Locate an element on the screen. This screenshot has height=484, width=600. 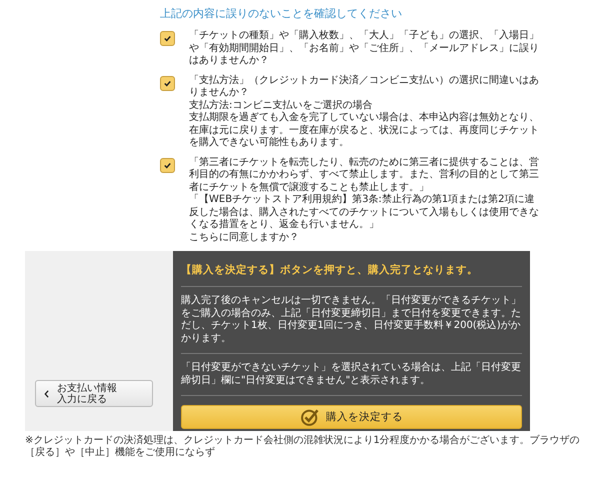
footnote-text: ※クレジットカードの決済処理は、クレジットカード会社側の混雑状況により1分程度かかる場合がございます。ブラウザの［戻る］や［中止］機能をご使用にならず is located at coordinates (302, 446).